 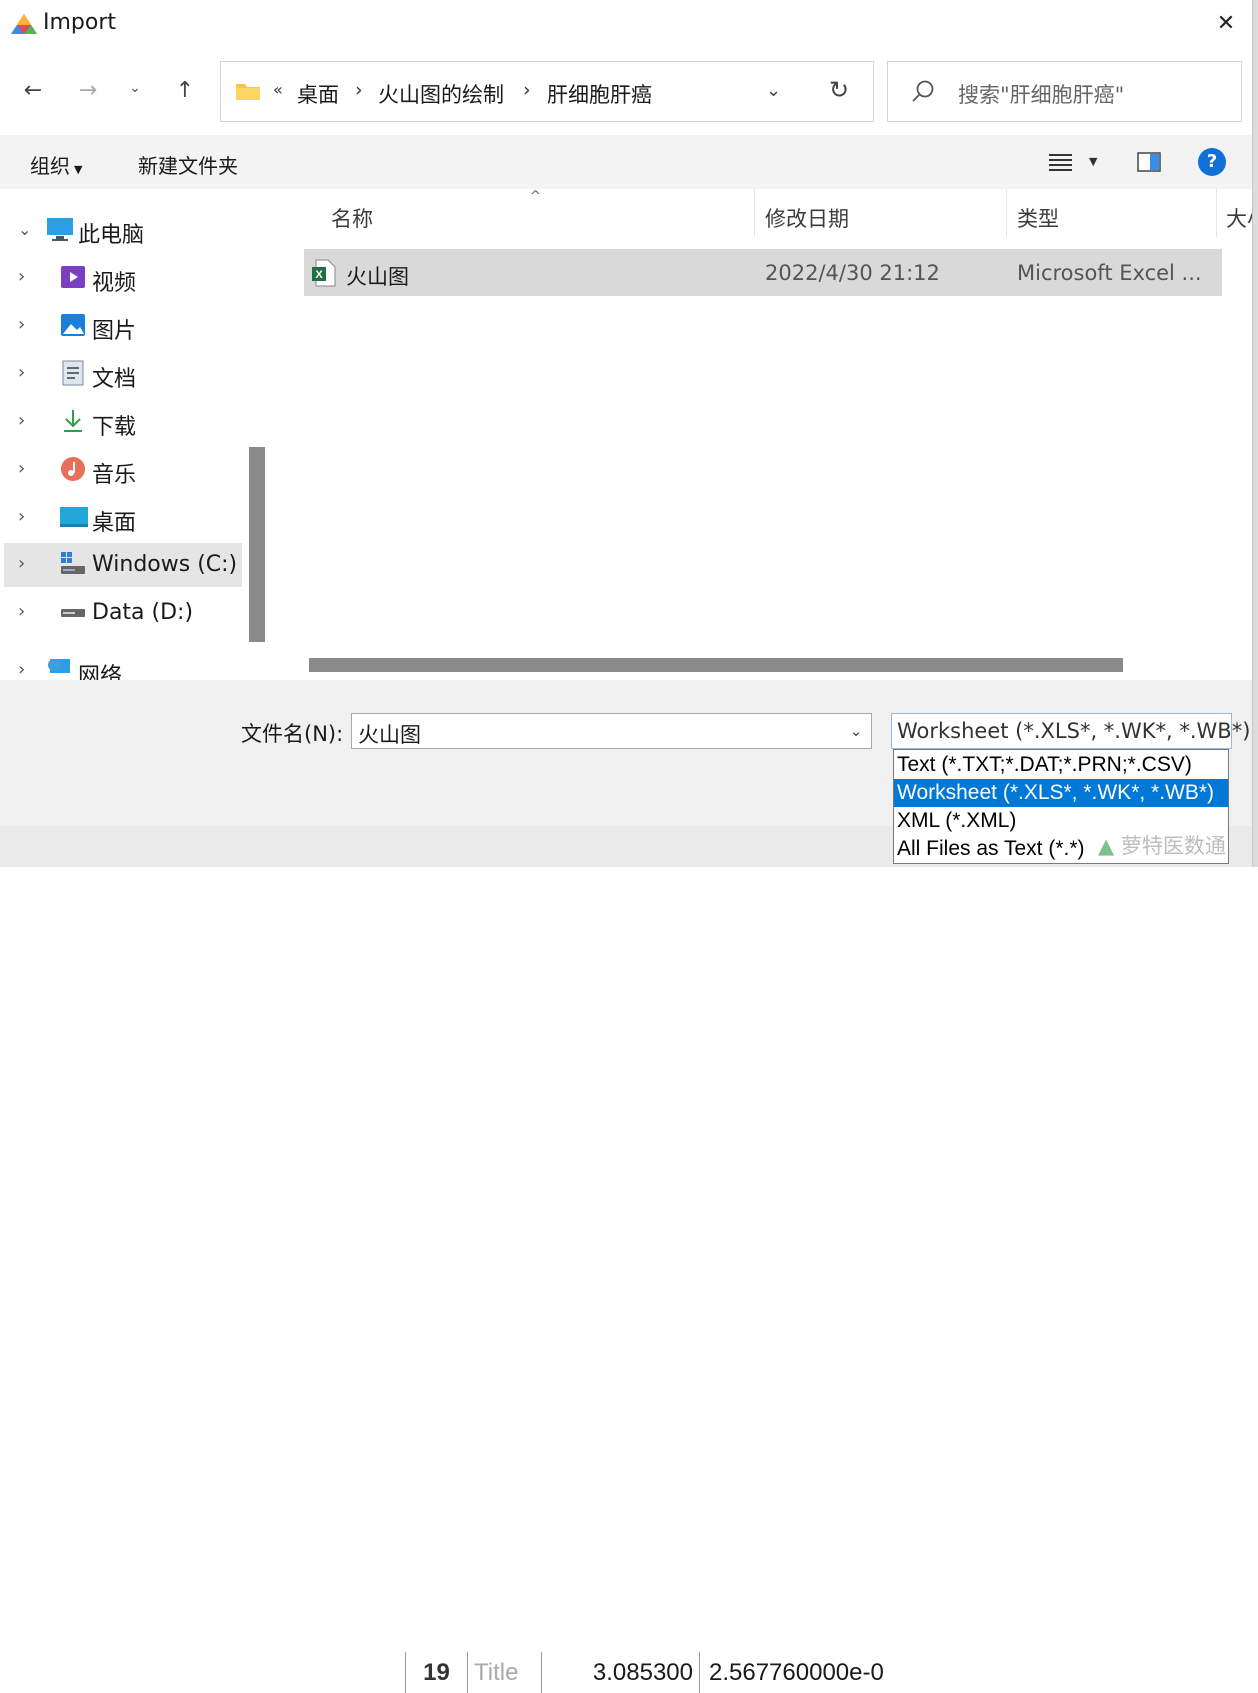 What do you see at coordinates (59, 668) in the screenshot?
I see `network-icon` at bounding box center [59, 668].